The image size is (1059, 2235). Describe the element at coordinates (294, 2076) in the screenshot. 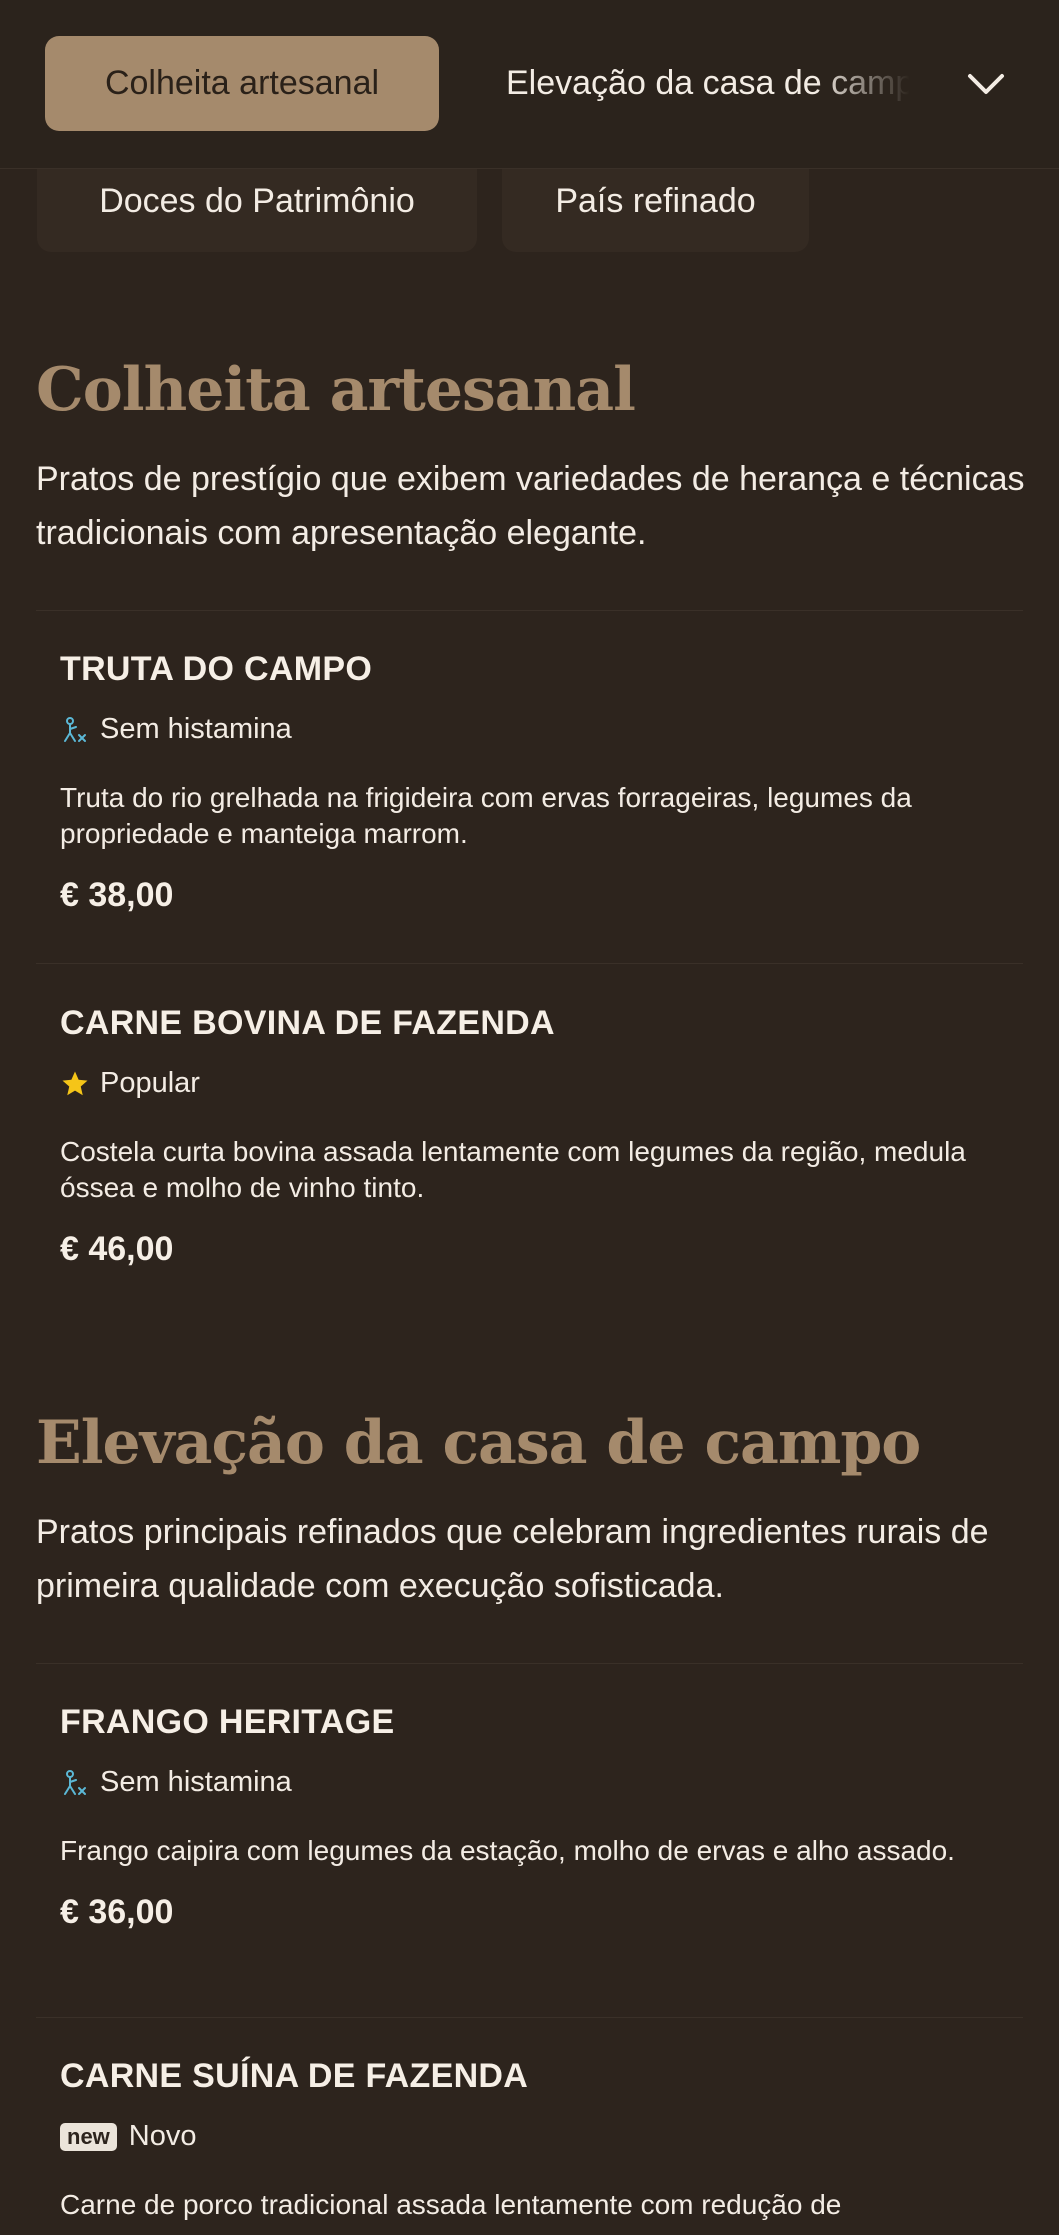

I see `item-name: CARNE SUÍNA DE FAZENDA` at that location.